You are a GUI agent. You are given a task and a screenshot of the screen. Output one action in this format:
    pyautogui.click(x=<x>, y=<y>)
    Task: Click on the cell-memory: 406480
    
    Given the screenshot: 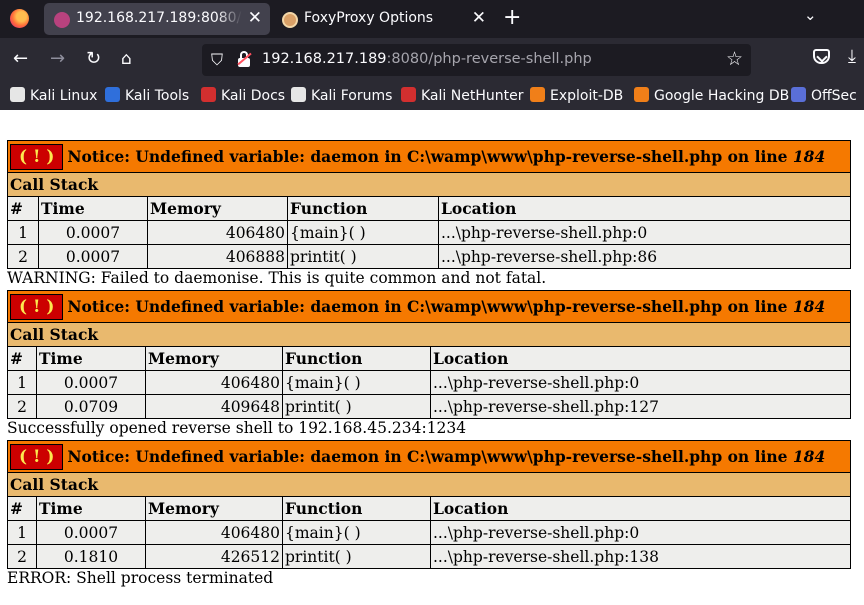 What is the action you would take?
    pyautogui.click(x=214, y=382)
    